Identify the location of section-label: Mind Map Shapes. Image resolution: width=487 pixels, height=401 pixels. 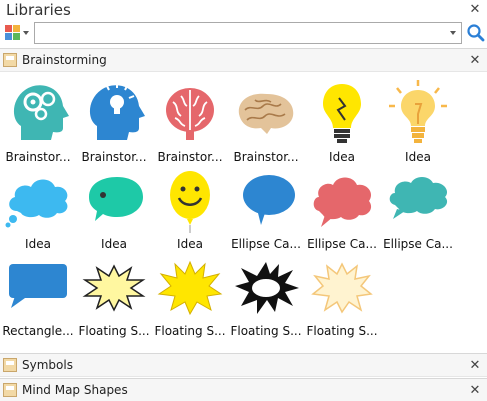
(75, 390).